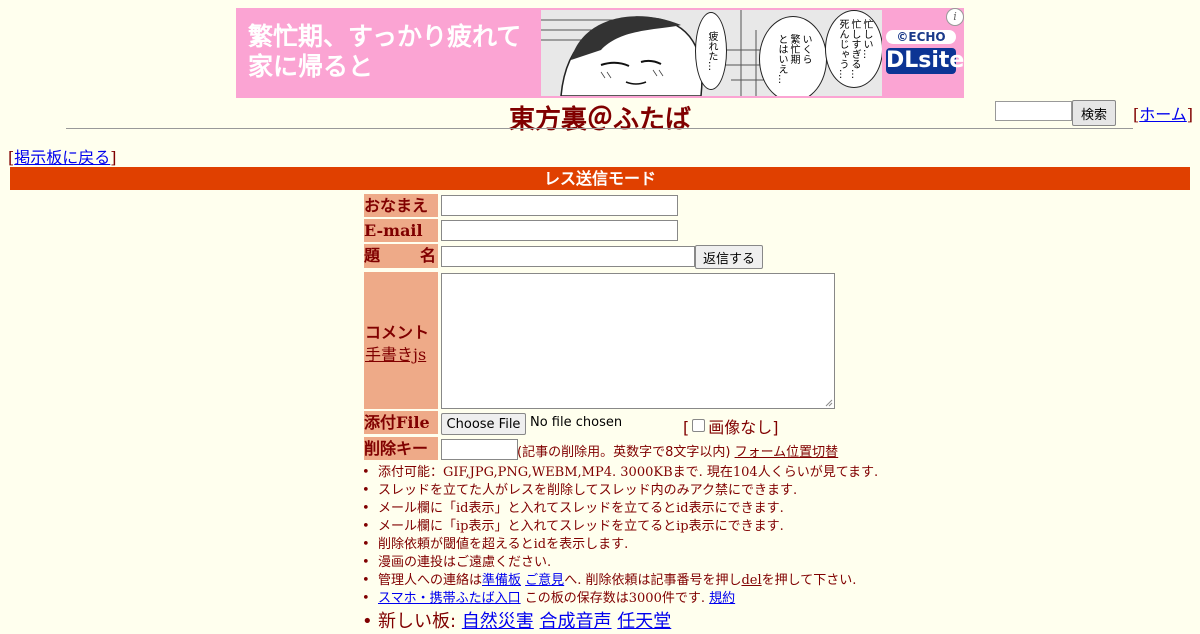 This screenshot has height=634, width=1200. What do you see at coordinates (620, 563) in the screenshot?
I see `note-manga-spam: 漫画の連投はご遠慮ください.` at bounding box center [620, 563].